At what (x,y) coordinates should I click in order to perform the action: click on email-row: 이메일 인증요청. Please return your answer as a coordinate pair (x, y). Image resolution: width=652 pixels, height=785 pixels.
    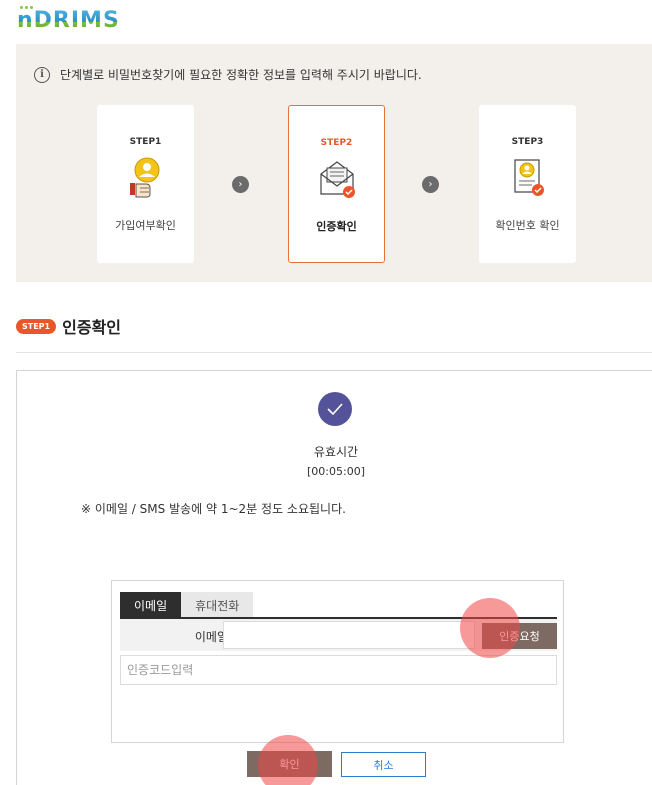
    Looking at the image, I should click on (338, 635).